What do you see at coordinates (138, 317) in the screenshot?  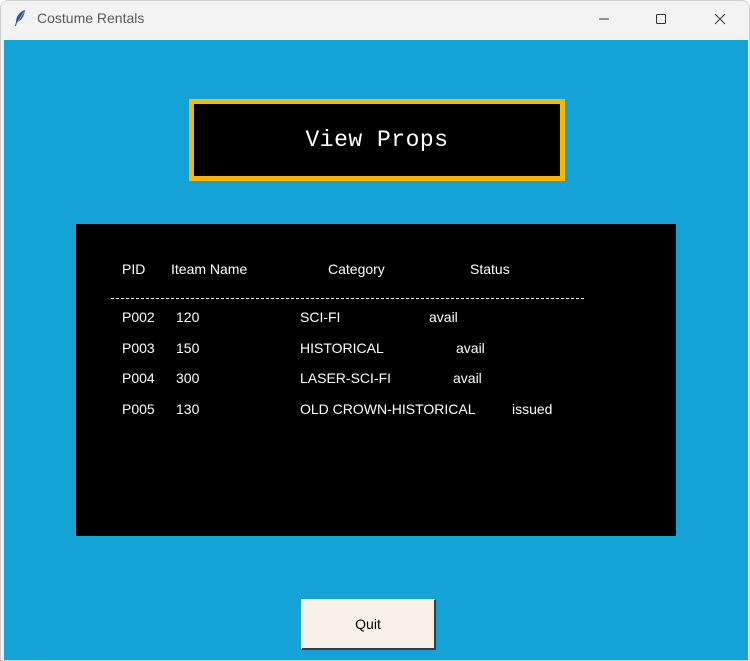 I see `row-pid: P002` at bounding box center [138, 317].